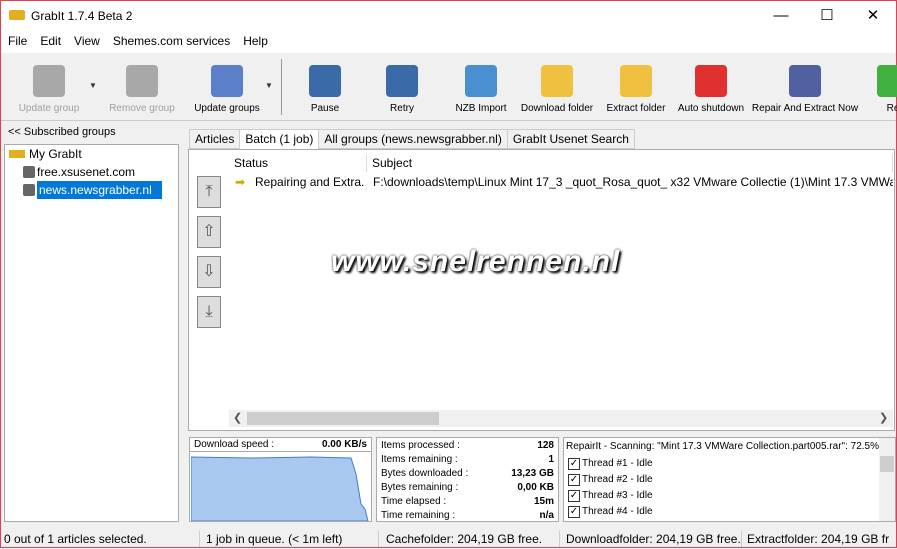 Image resolution: width=897 pixels, height=549 pixels. I want to click on download-folder-icon, so click(557, 81).